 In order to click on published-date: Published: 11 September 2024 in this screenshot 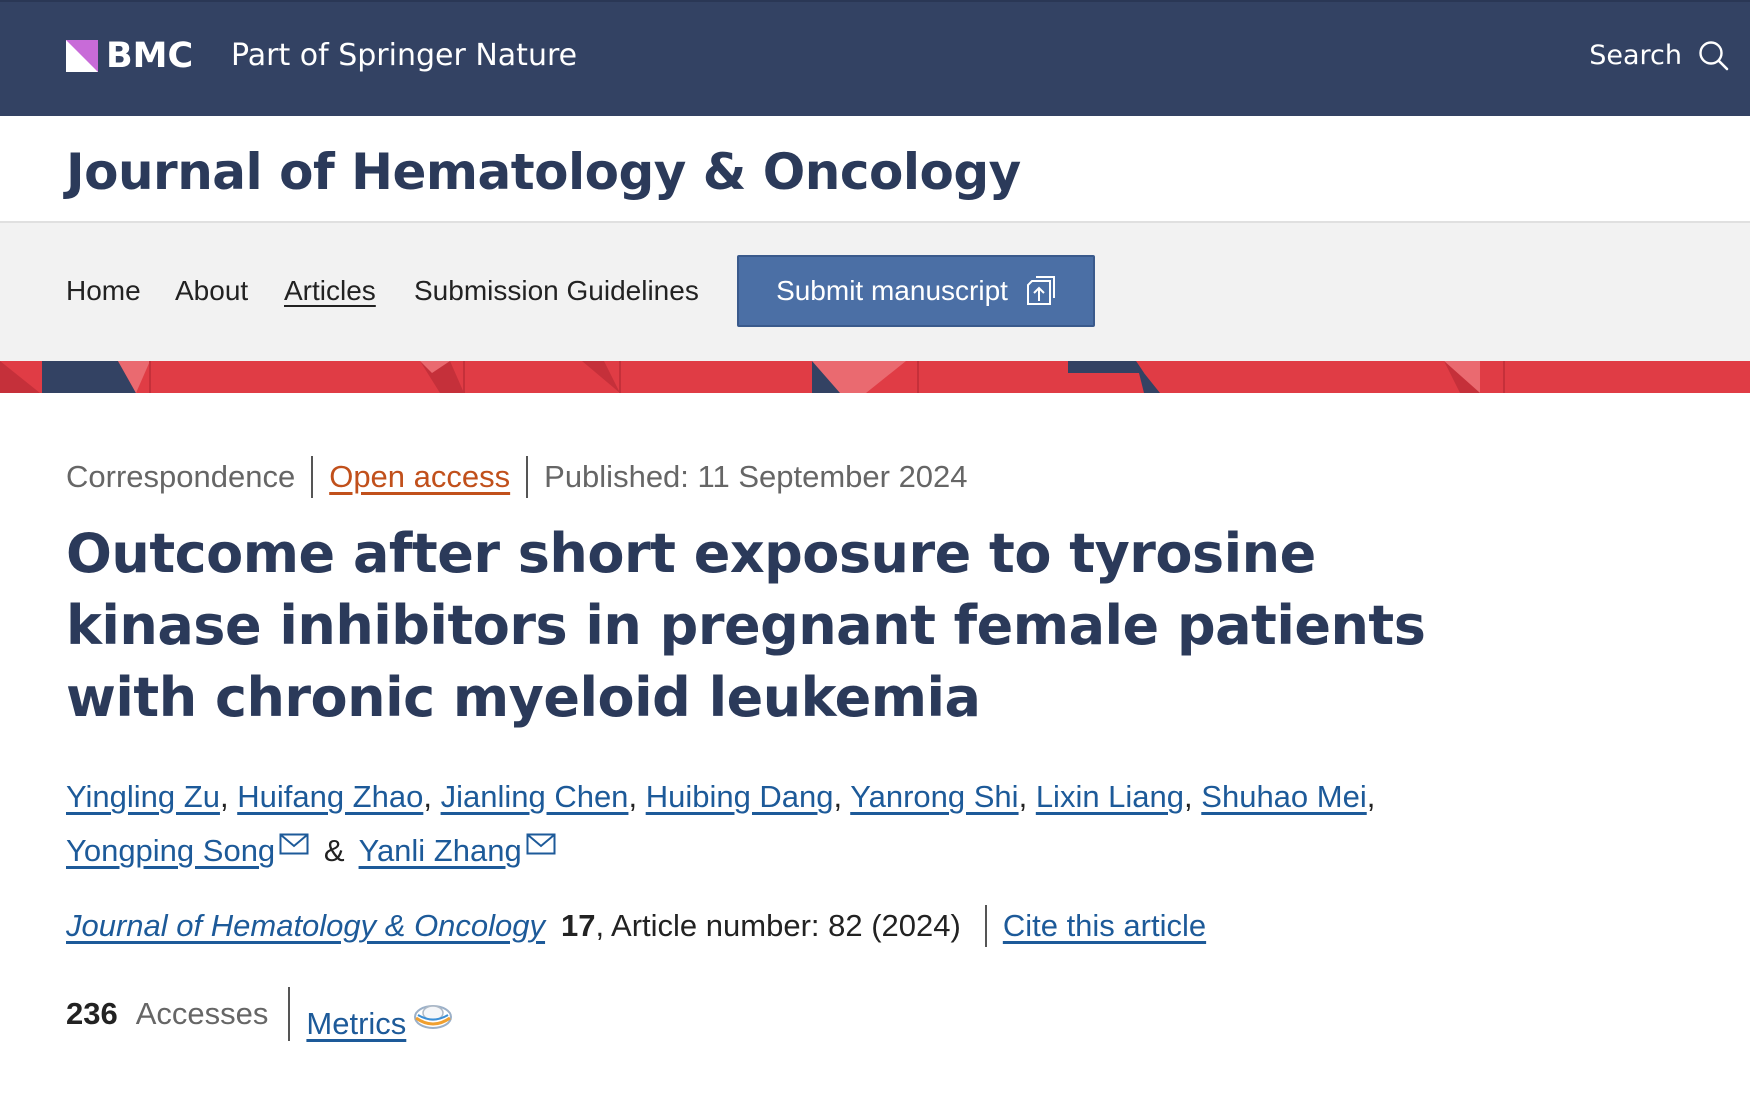, I will do `click(756, 476)`.